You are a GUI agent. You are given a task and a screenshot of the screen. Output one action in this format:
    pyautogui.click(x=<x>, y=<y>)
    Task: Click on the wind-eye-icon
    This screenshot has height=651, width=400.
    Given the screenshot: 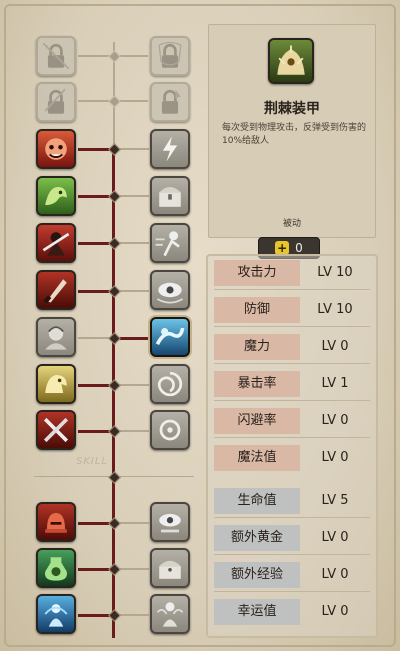 What is the action you would take?
    pyautogui.click(x=170, y=290)
    